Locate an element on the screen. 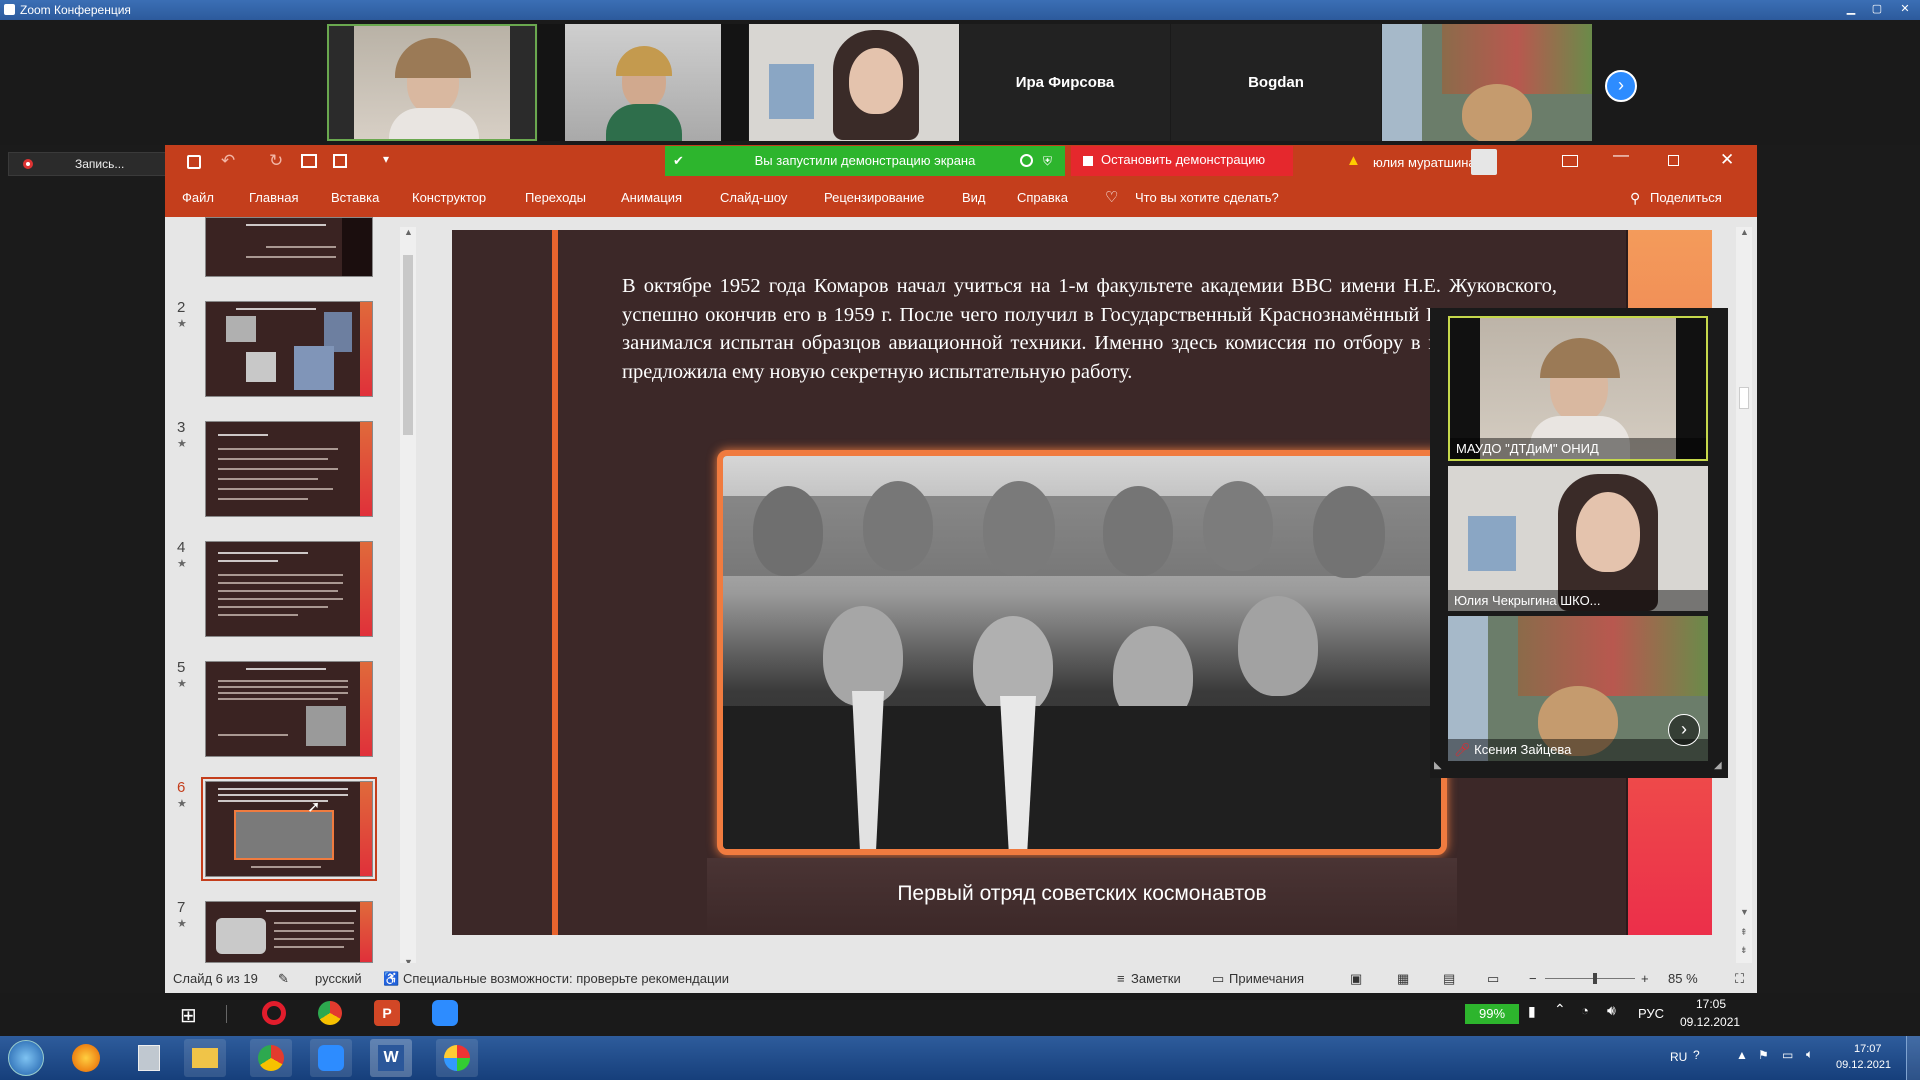 The height and width of the screenshot is (1080, 1920). calculator-icon is located at coordinates (149, 1058).